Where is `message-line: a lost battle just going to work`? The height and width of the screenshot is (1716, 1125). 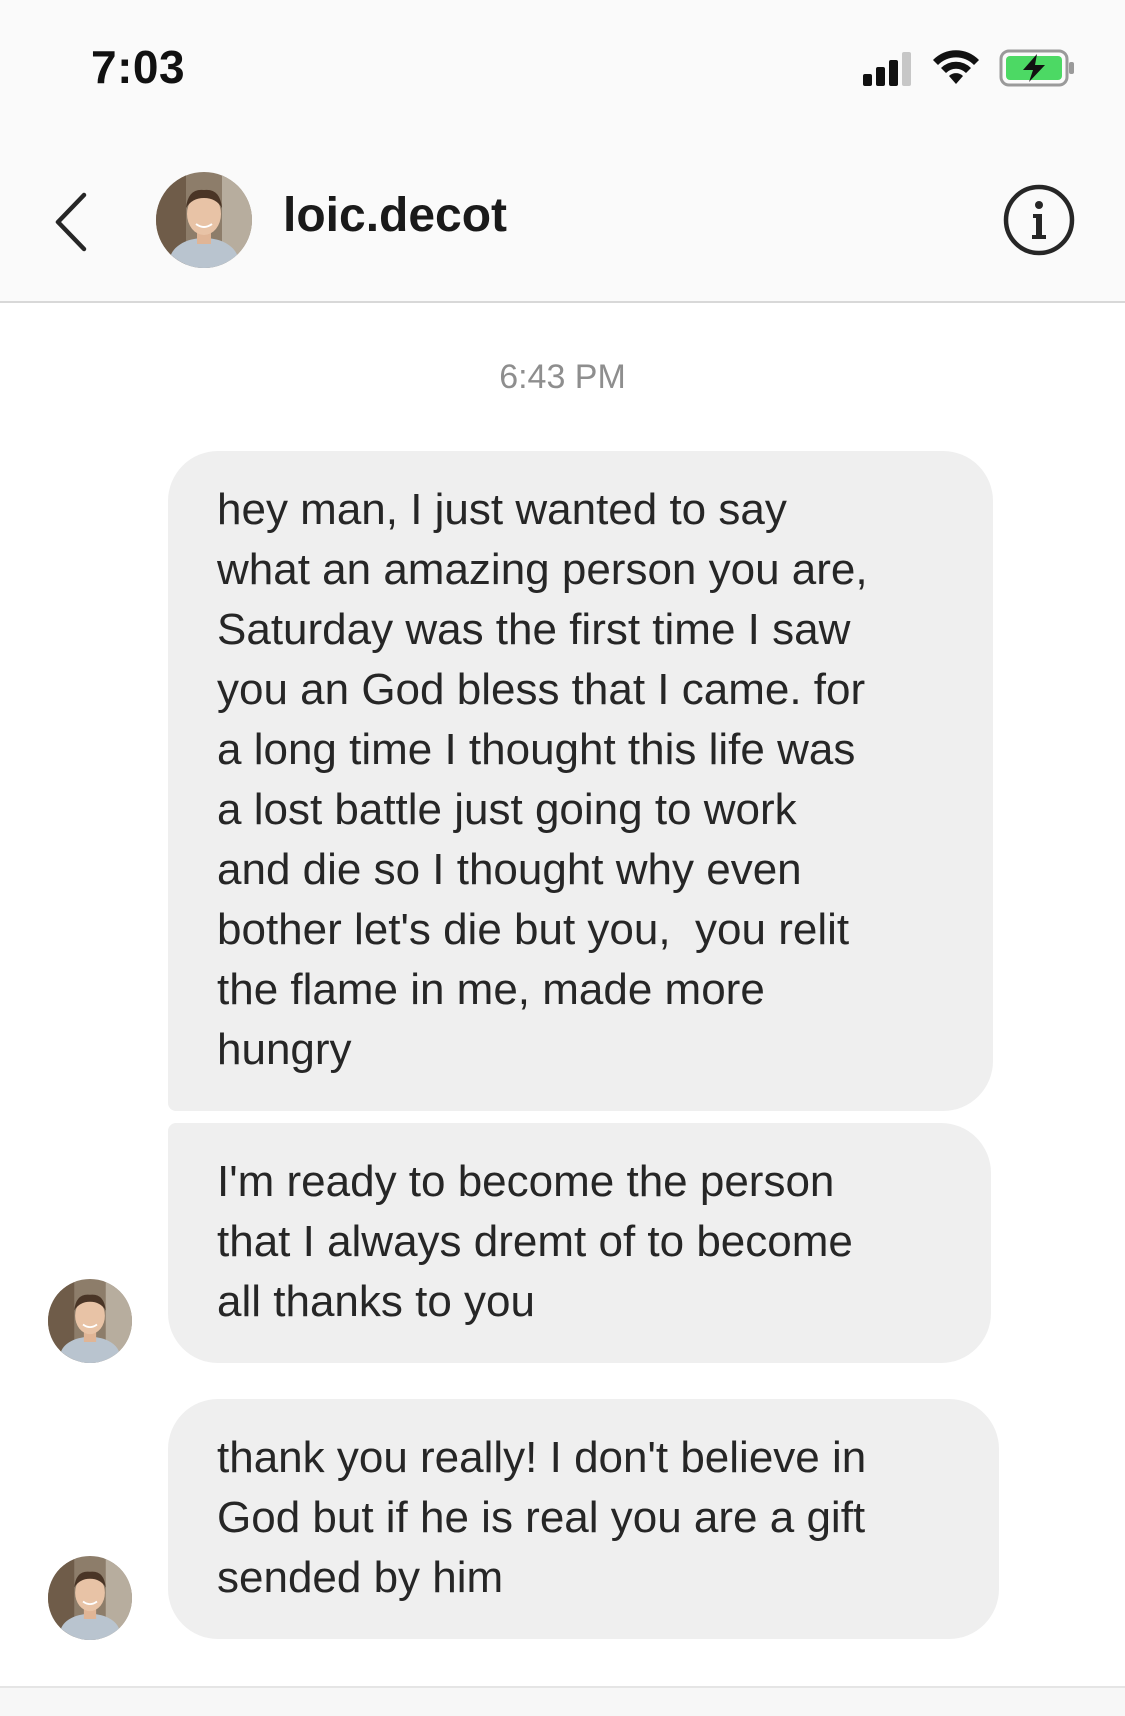
message-line: a lost battle just going to work is located at coordinates (507, 809).